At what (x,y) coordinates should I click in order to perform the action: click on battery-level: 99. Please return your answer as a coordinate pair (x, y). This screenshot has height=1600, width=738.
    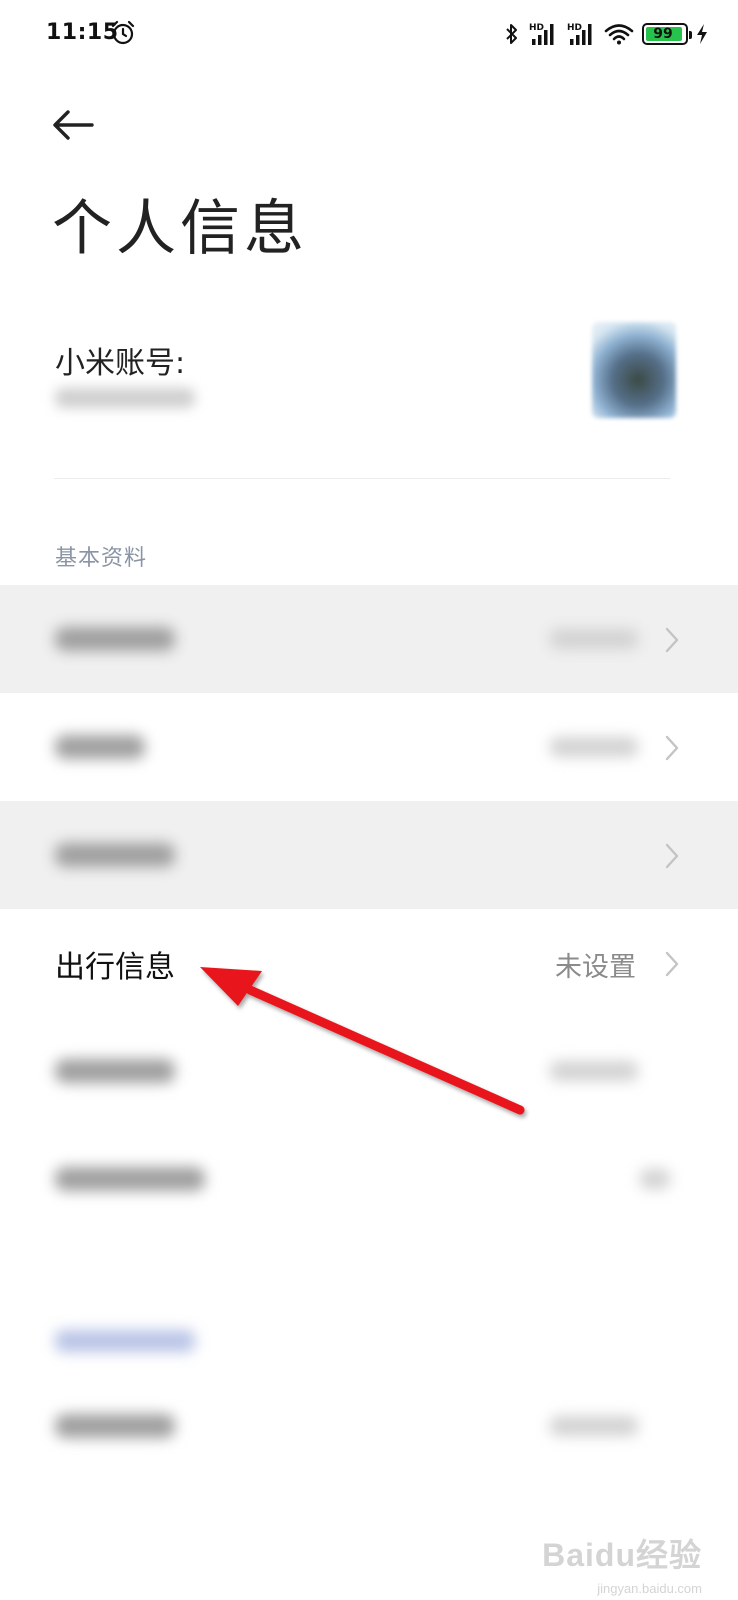
    Looking at the image, I should click on (663, 34).